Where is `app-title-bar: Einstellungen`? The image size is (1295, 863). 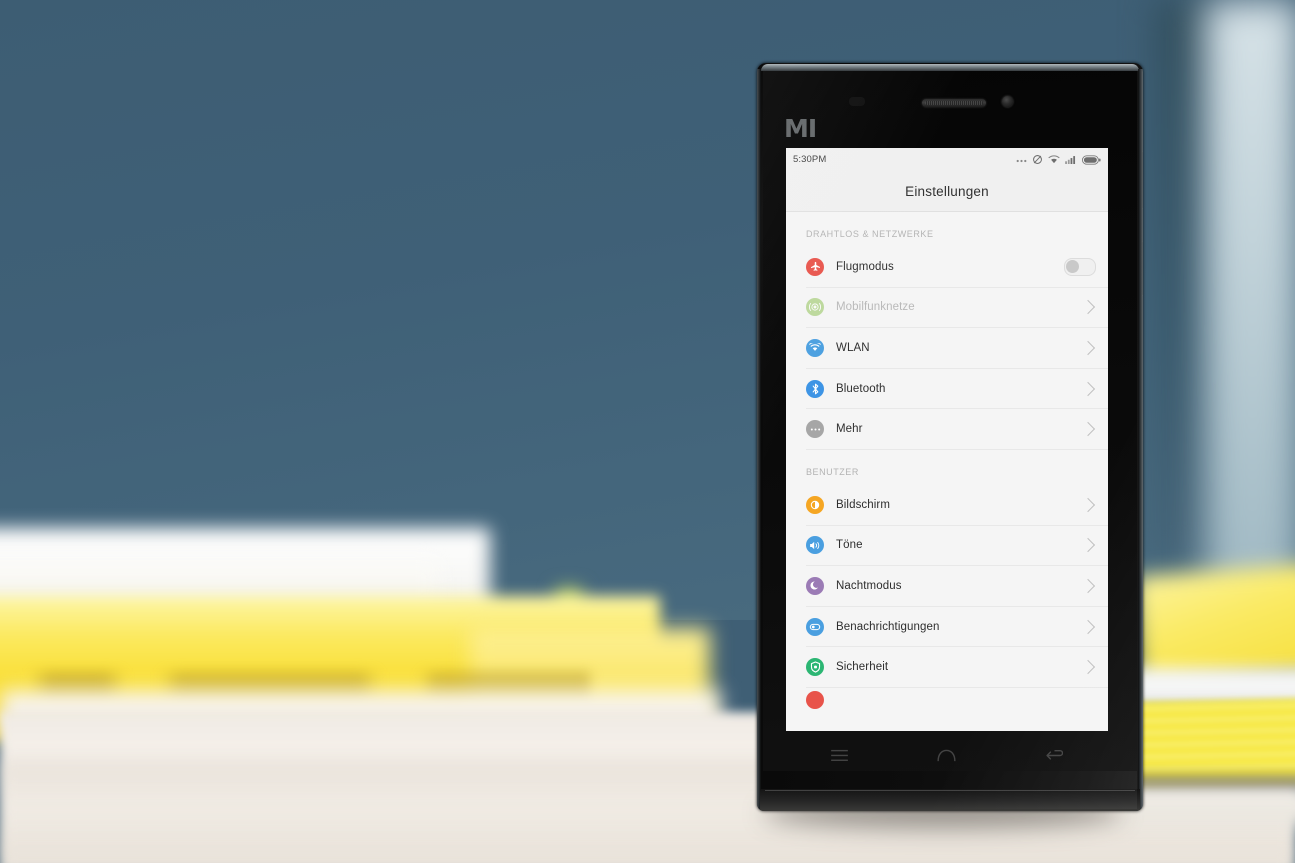 app-title-bar: Einstellungen is located at coordinates (947, 191).